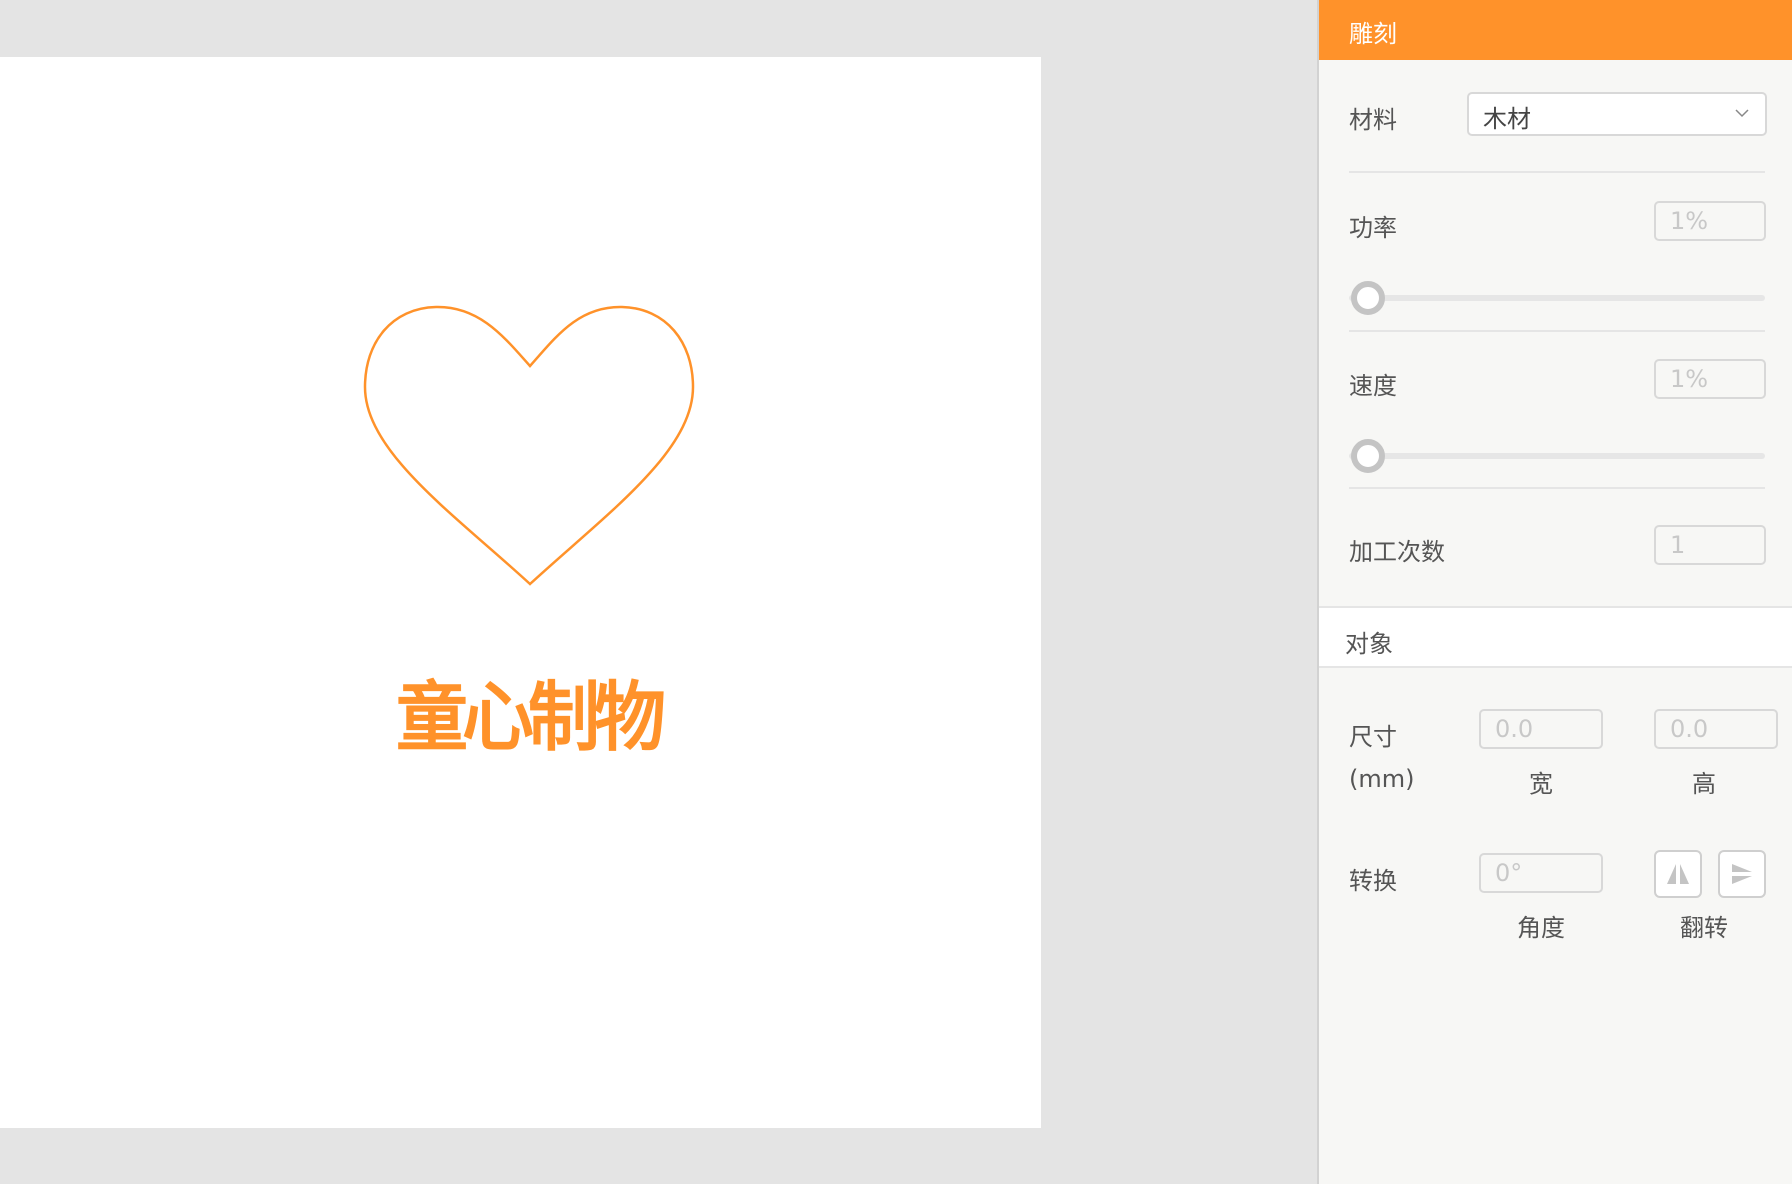  I want to click on material-label: 材料, so click(1373, 120).